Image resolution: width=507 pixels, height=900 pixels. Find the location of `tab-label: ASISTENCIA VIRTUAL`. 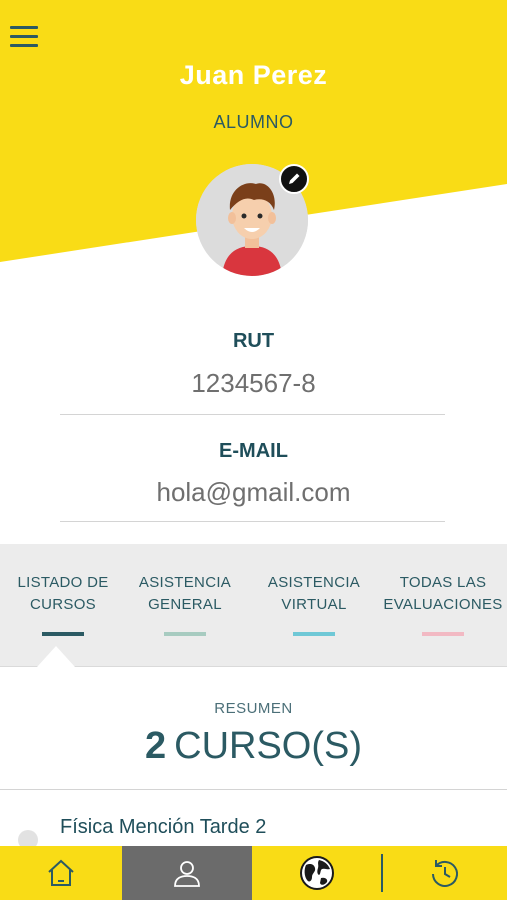

tab-label: ASISTENCIA VIRTUAL is located at coordinates (314, 593).